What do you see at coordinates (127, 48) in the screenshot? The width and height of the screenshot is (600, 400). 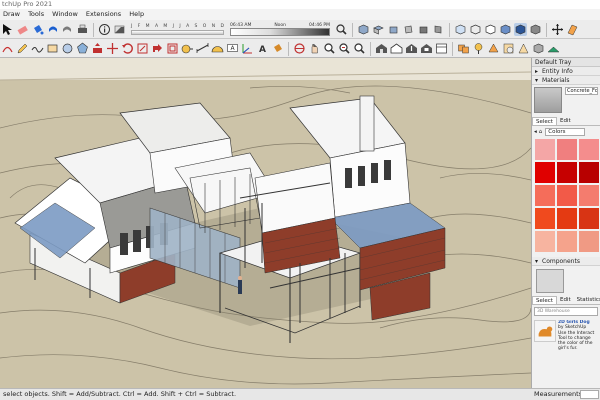 I see `rotate-icon` at bounding box center [127, 48].